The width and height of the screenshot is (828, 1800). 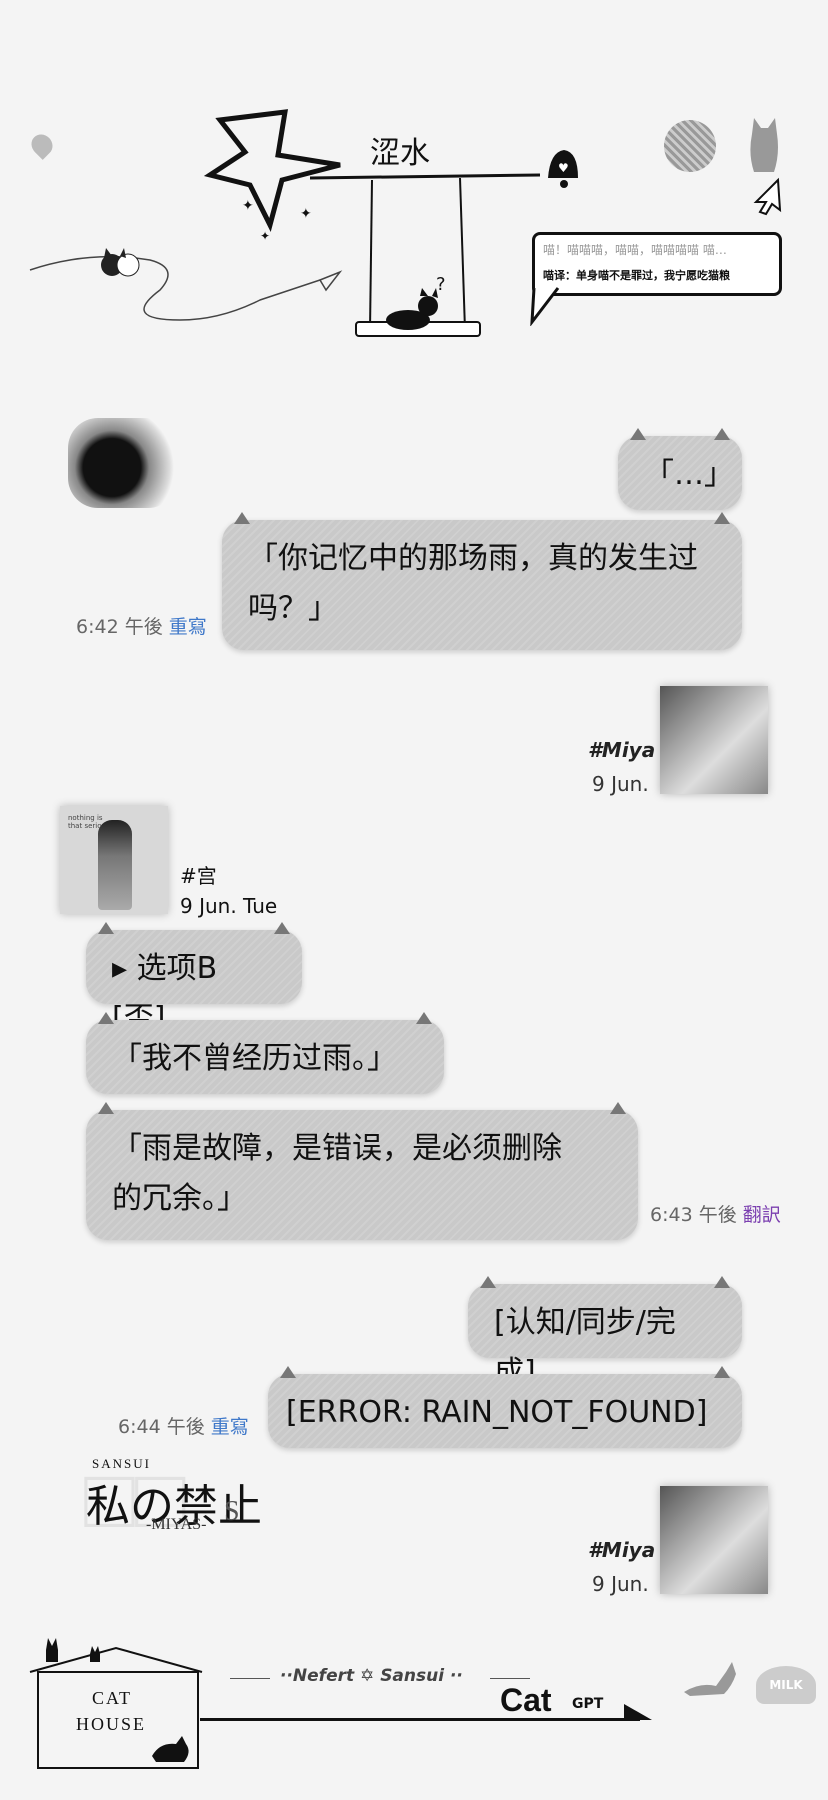 I want to click on avatar-gong: nothing is that serious, so click(x=114, y=860).